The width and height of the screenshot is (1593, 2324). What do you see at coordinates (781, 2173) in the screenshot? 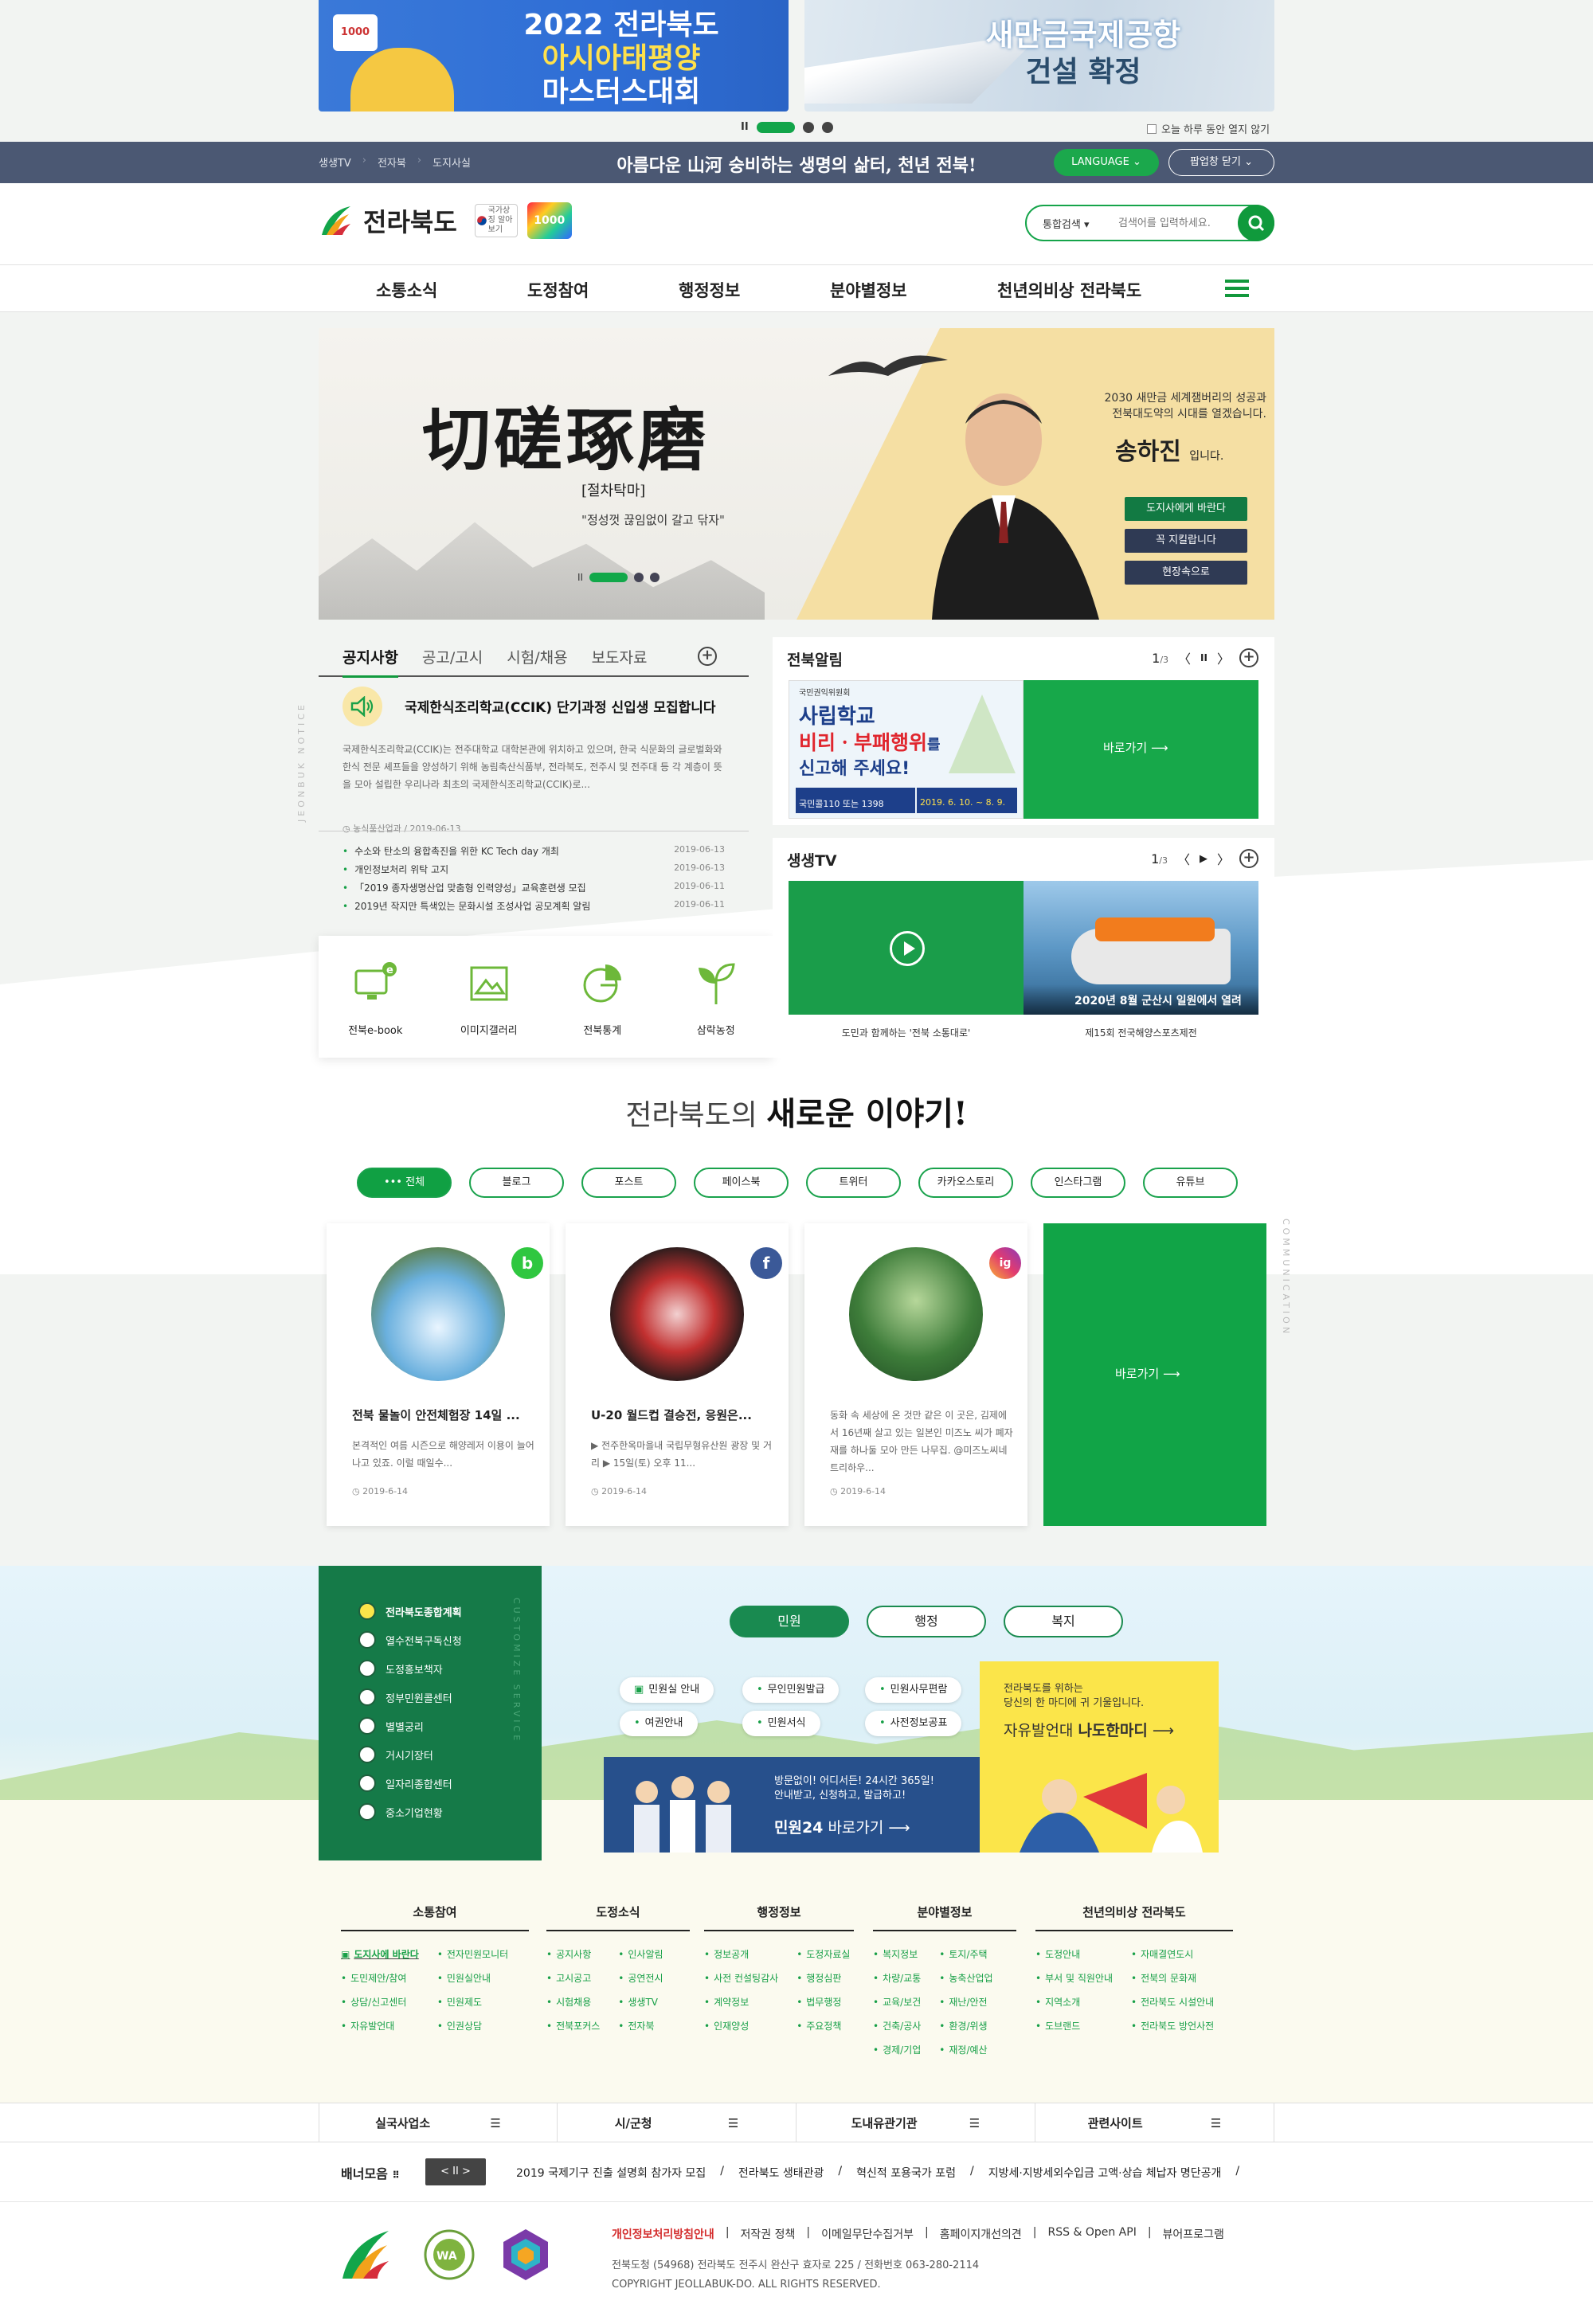
I see `banner-link: 전라북도 생태관광` at bounding box center [781, 2173].